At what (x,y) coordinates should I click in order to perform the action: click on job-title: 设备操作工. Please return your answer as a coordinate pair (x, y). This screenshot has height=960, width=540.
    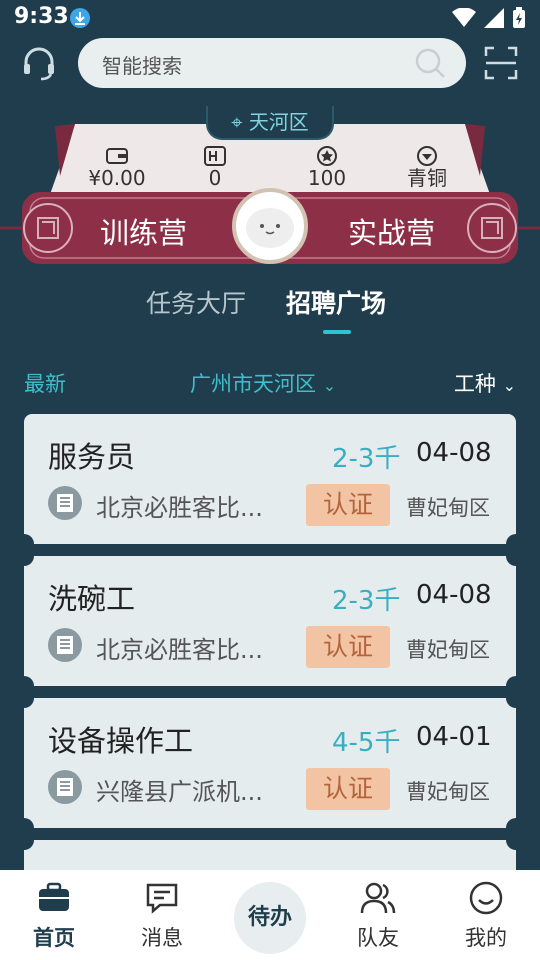
    Looking at the image, I should click on (121, 741).